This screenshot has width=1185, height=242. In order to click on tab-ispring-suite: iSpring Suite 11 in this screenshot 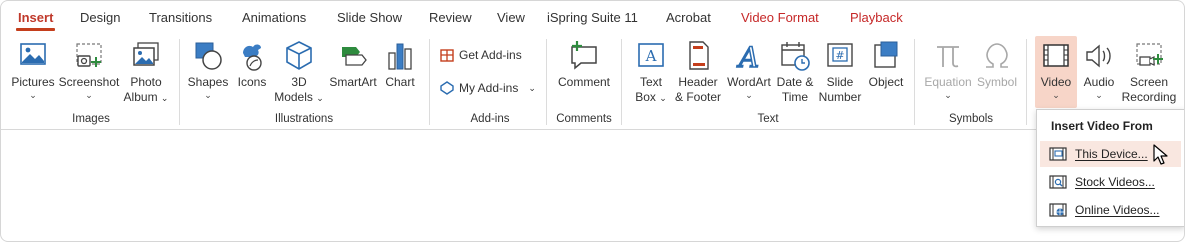, I will do `click(592, 17)`.